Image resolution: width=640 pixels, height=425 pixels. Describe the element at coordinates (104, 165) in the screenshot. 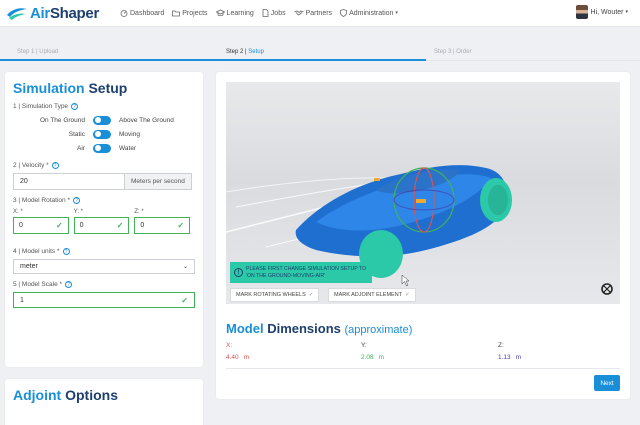

I see `velocity-label: 2 | Velocity *?` at that location.